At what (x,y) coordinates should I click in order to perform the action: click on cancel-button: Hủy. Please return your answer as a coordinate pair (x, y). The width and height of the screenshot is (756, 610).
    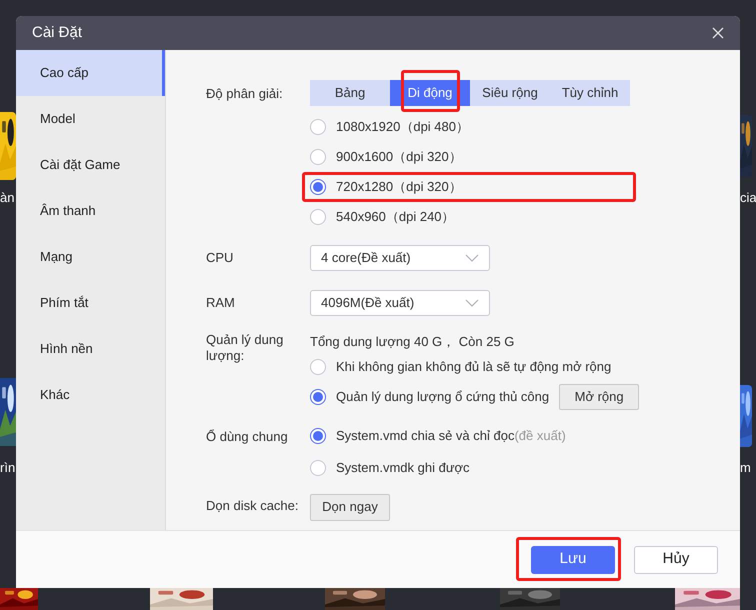
    Looking at the image, I should click on (676, 560).